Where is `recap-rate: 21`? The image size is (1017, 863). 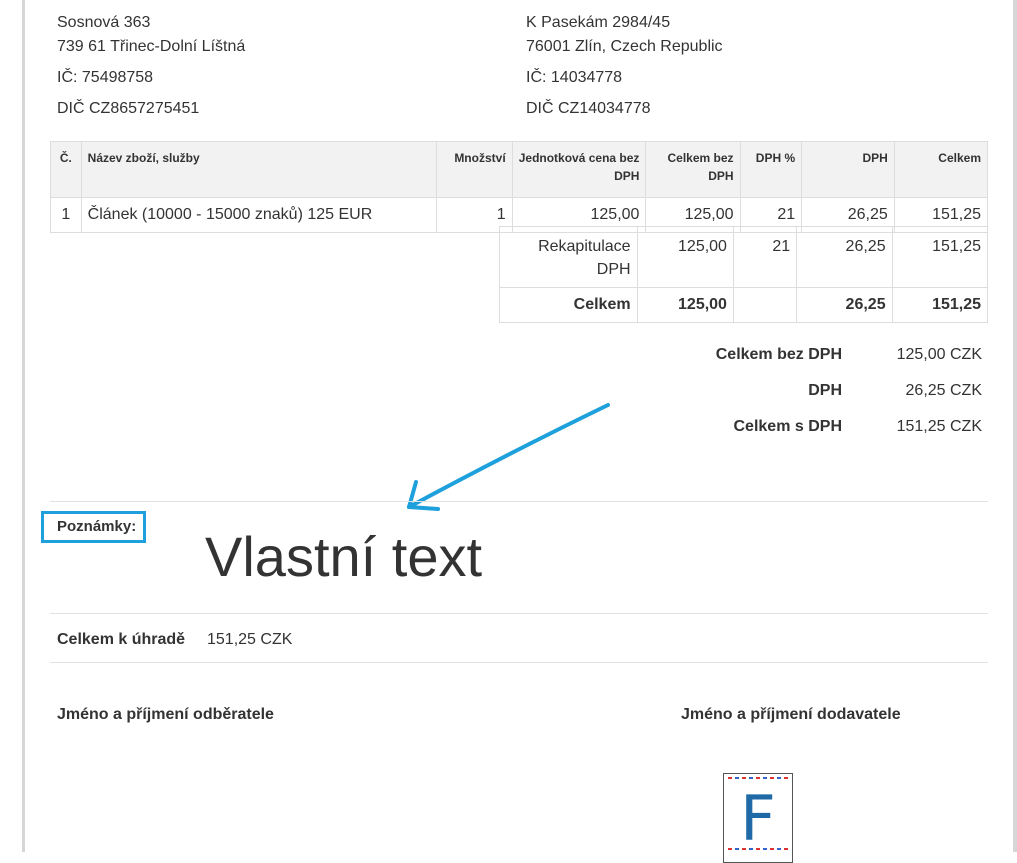 recap-rate: 21 is located at coordinates (765, 257).